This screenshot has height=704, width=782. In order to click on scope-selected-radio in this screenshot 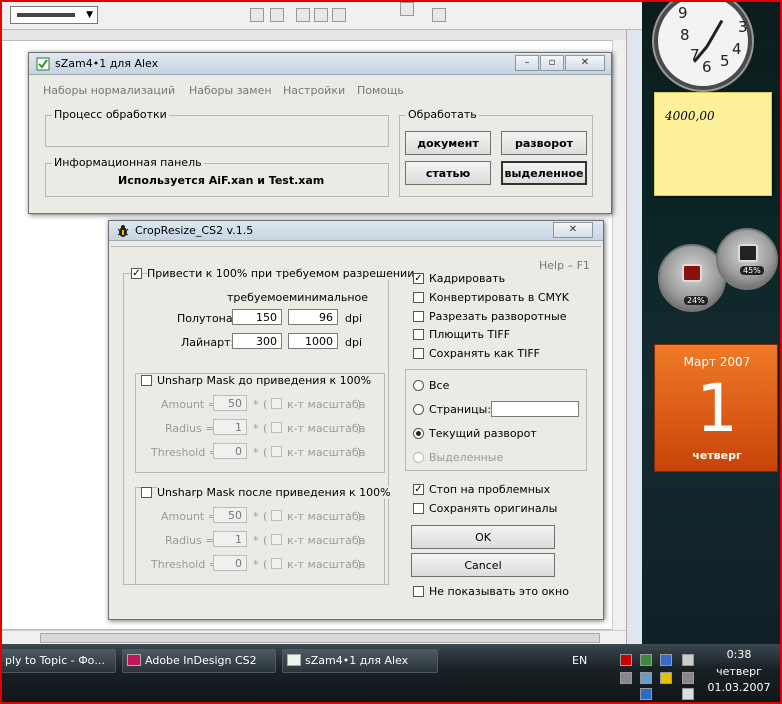, I will do `click(418, 457)`.